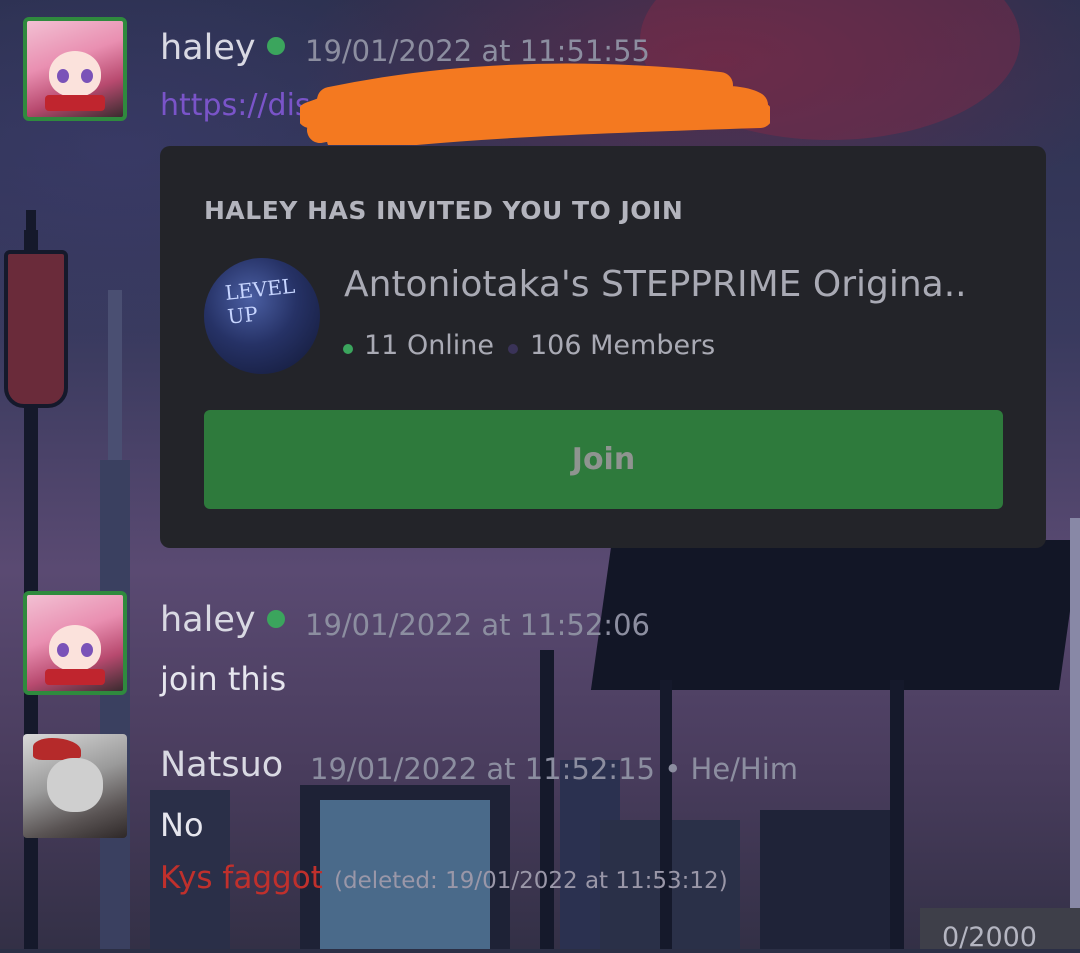 This screenshot has width=1080, height=953. What do you see at coordinates (444, 210) in the screenshot?
I see `invite-heading: HALEY HAS INVITED YOU TO JOIN` at bounding box center [444, 210].